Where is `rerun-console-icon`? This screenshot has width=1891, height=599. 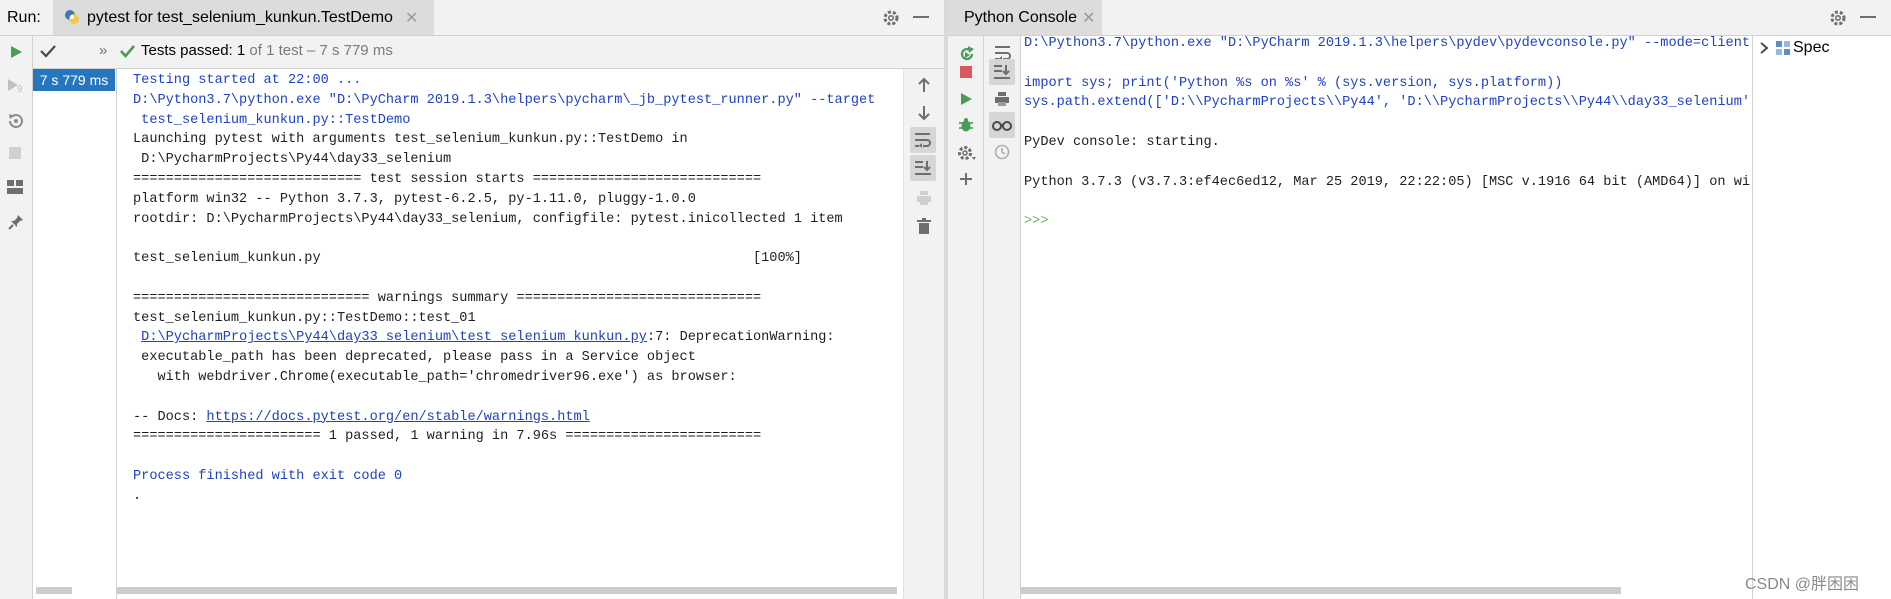
rerun-console-icon is located at coordinates (967, 54).